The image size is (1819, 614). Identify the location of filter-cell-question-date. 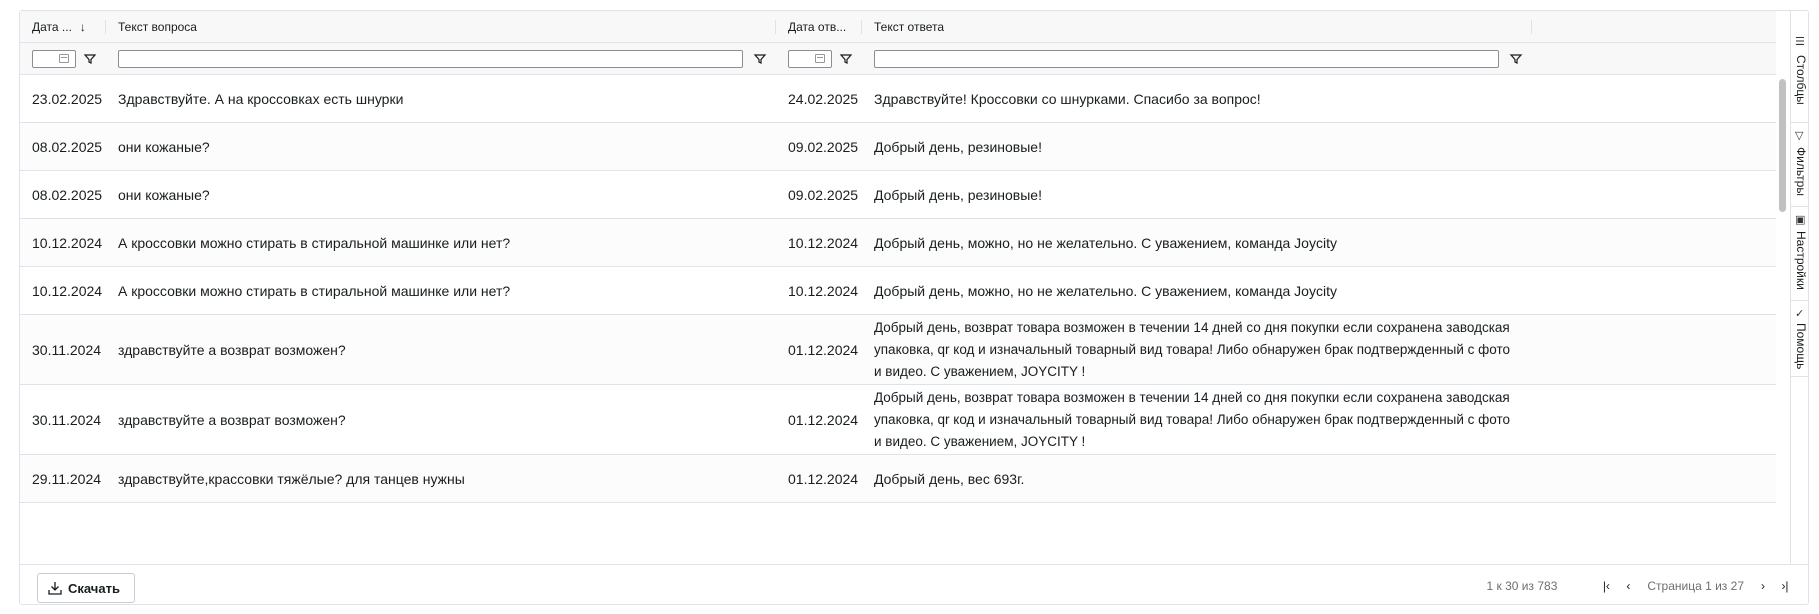
(63, 59).